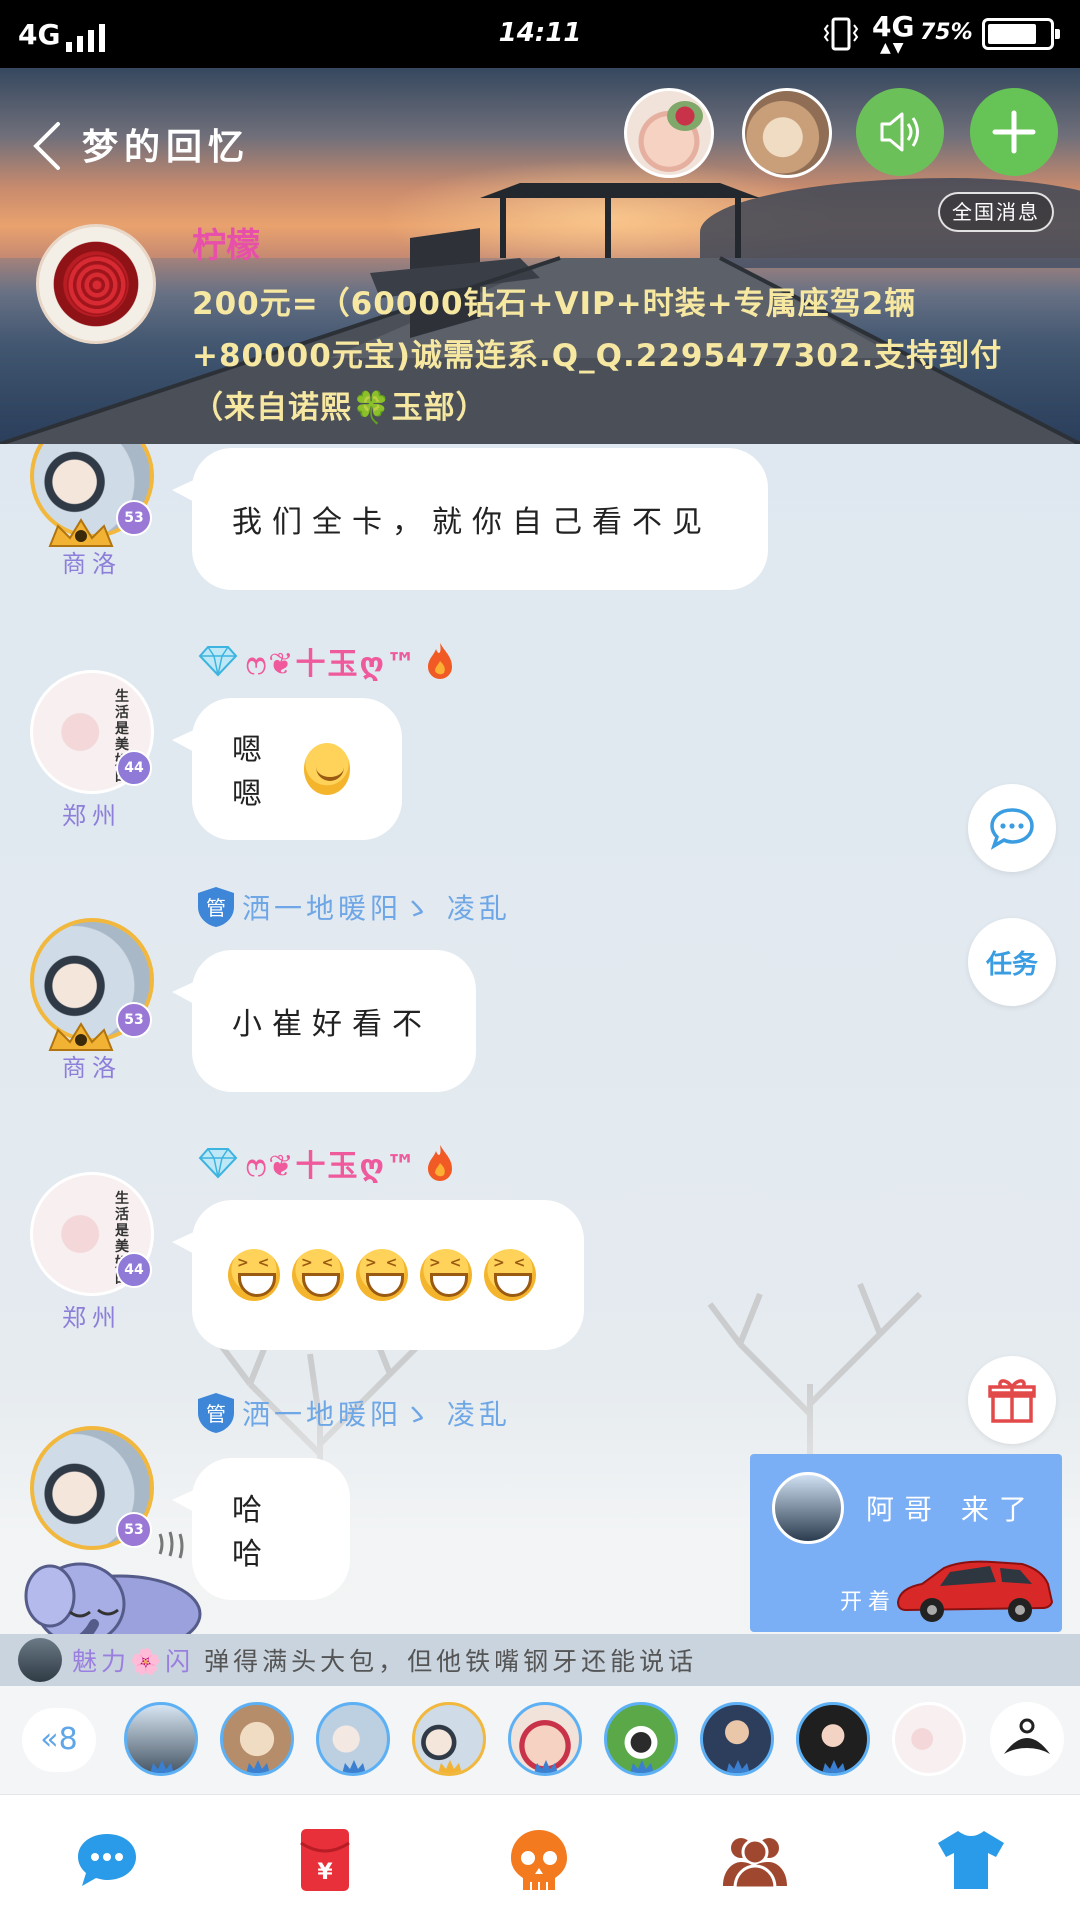  I want to click on smile-emoji-icon, so click(326, 769).